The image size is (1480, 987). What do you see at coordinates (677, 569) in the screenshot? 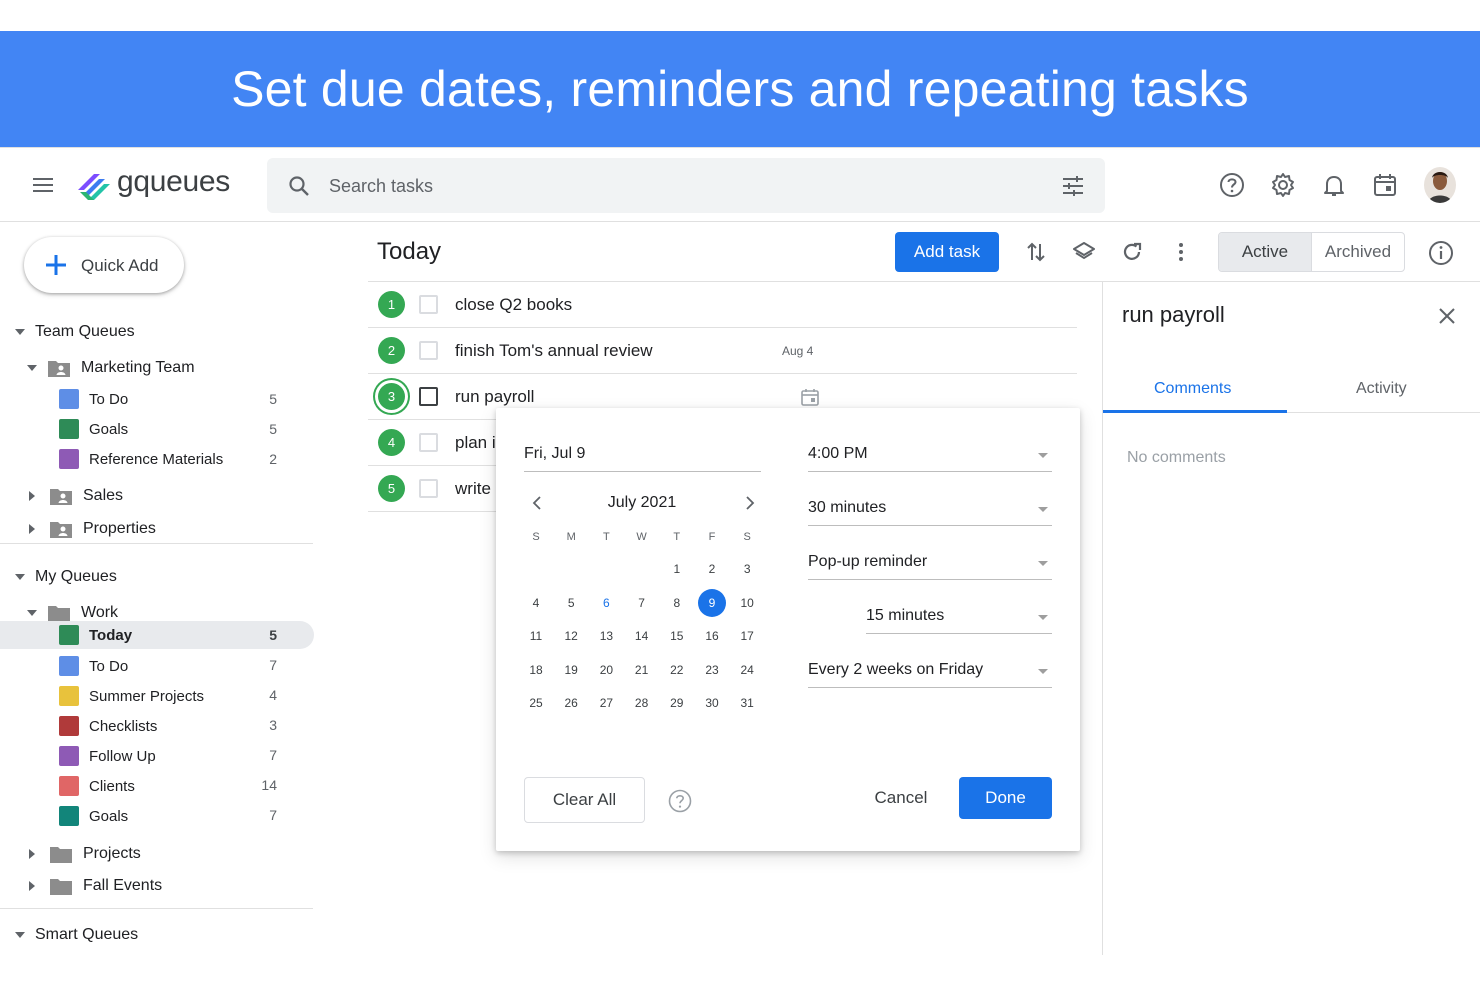
I see `calendar-day: 1` at bounding box center [677, 569].